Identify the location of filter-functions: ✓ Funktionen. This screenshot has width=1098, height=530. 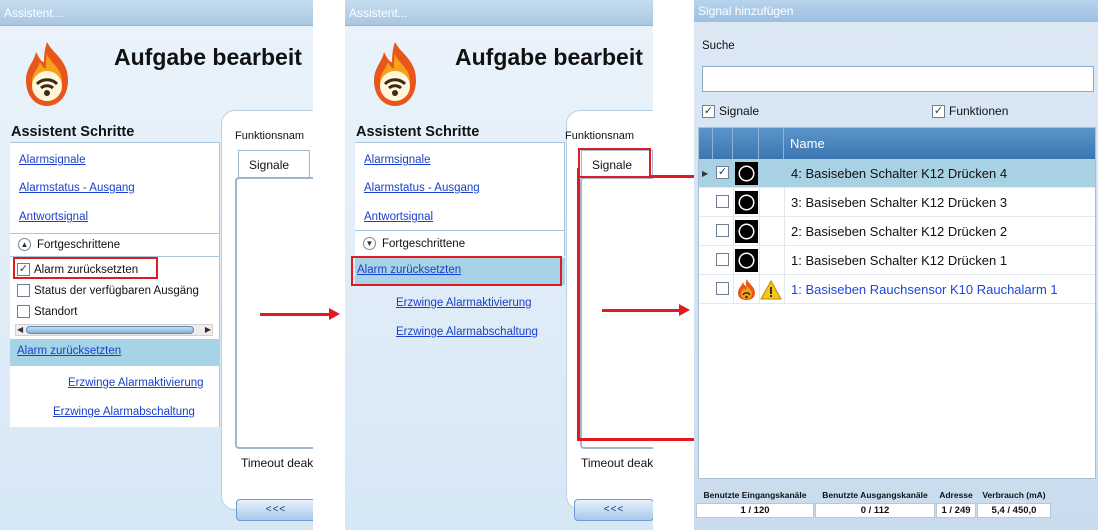
(970, 111).